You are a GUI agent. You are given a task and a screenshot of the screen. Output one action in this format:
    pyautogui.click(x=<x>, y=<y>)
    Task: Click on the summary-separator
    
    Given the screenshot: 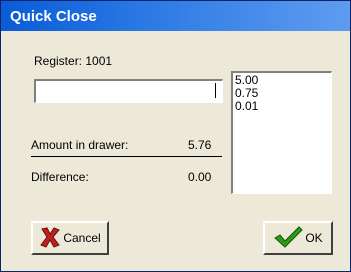 What is the action you would take?
    pyautogui.click(x=126, y=156)
    